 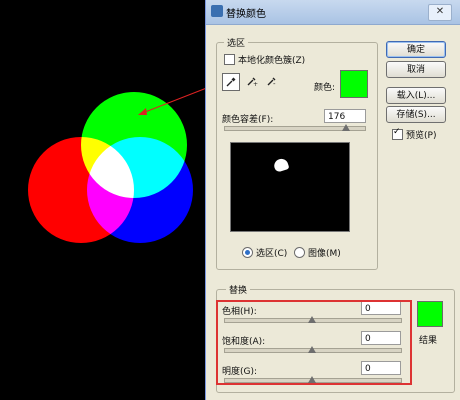 I want to click on preview-checkbox-box, so click(x=397, y=133).